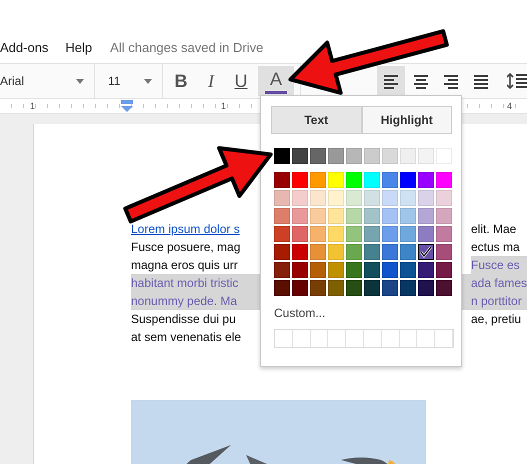 The width and height of the screenshot is (527, 464). Describe the element at coordinates (276, 92) in the screenshot. I see `color-bar` at that location.